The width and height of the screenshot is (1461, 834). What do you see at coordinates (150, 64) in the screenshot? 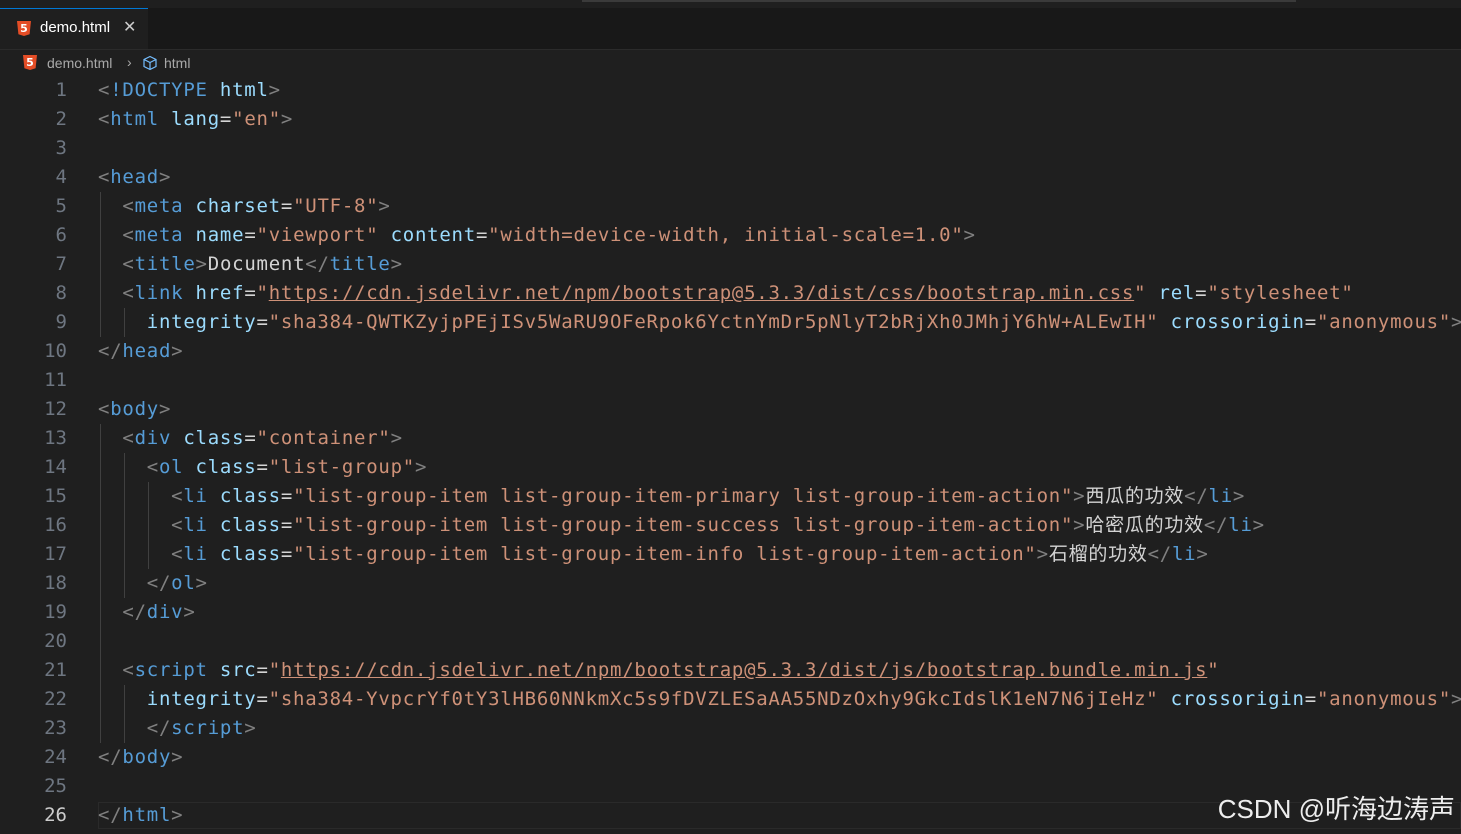
I see `cube-icon` at bounding box center [150, 64].